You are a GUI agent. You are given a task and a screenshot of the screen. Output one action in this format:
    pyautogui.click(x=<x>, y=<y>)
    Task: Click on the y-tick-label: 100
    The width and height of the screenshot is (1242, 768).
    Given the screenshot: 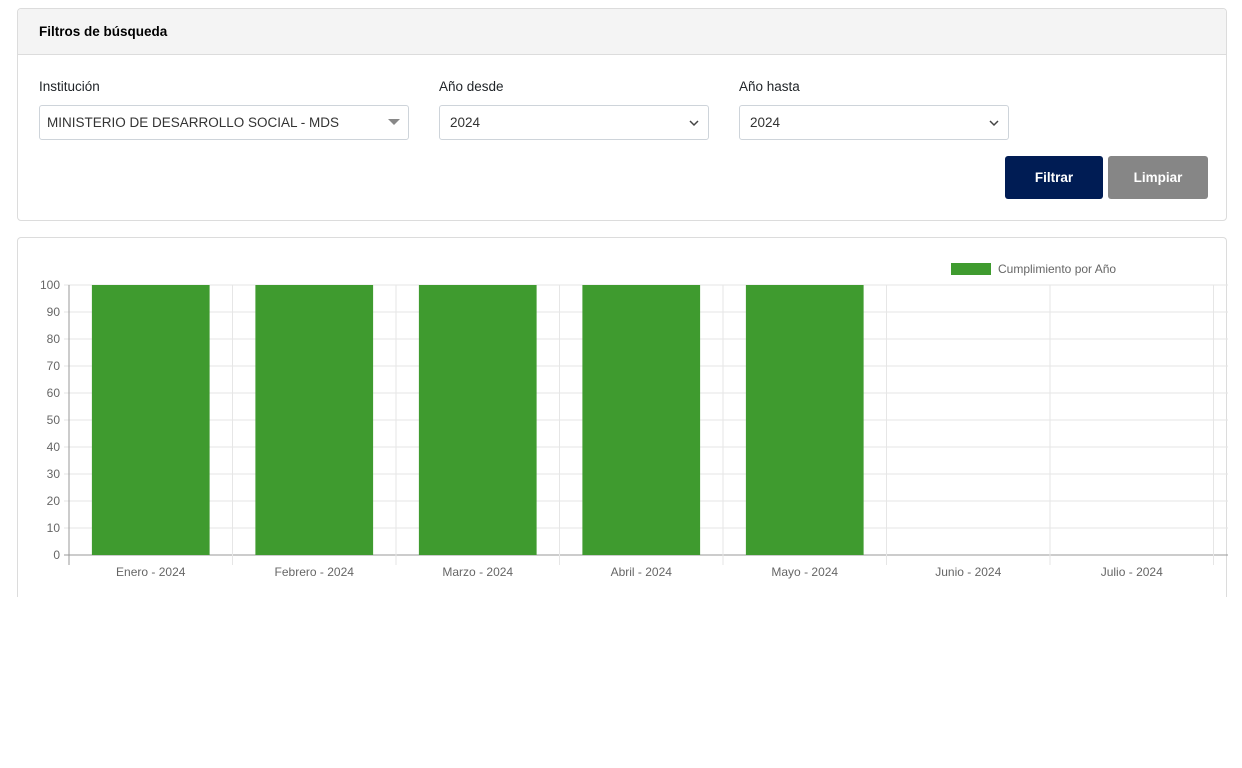 What is the action you would take?
    pyautogui.click(x=50, y=285)
    